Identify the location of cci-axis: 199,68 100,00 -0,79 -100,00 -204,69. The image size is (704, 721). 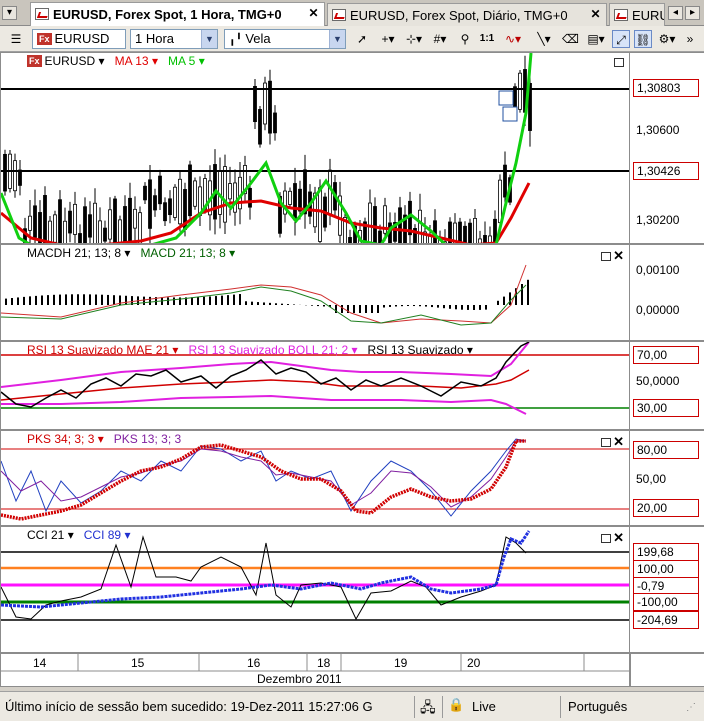
(667, 589).